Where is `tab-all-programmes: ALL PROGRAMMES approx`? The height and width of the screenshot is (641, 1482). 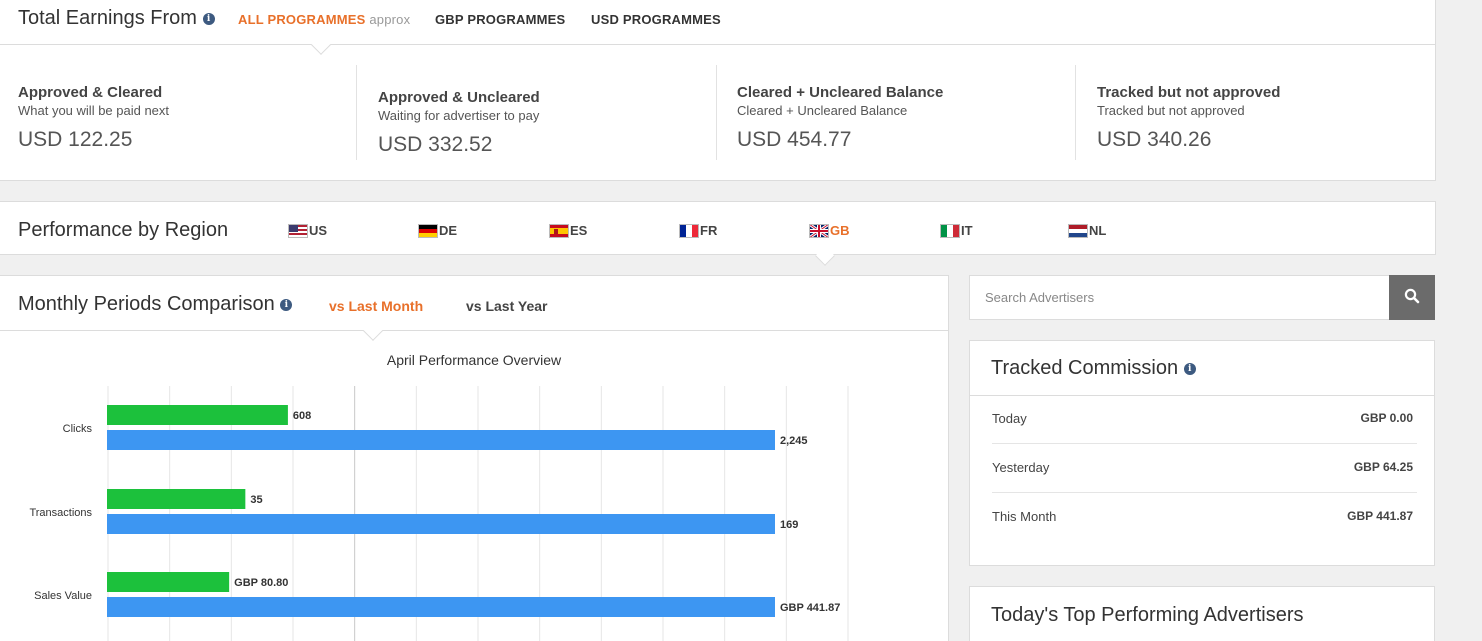
tab-all-programmes: ALL PROGRAMMES approx is located at coordinates (324, 19).